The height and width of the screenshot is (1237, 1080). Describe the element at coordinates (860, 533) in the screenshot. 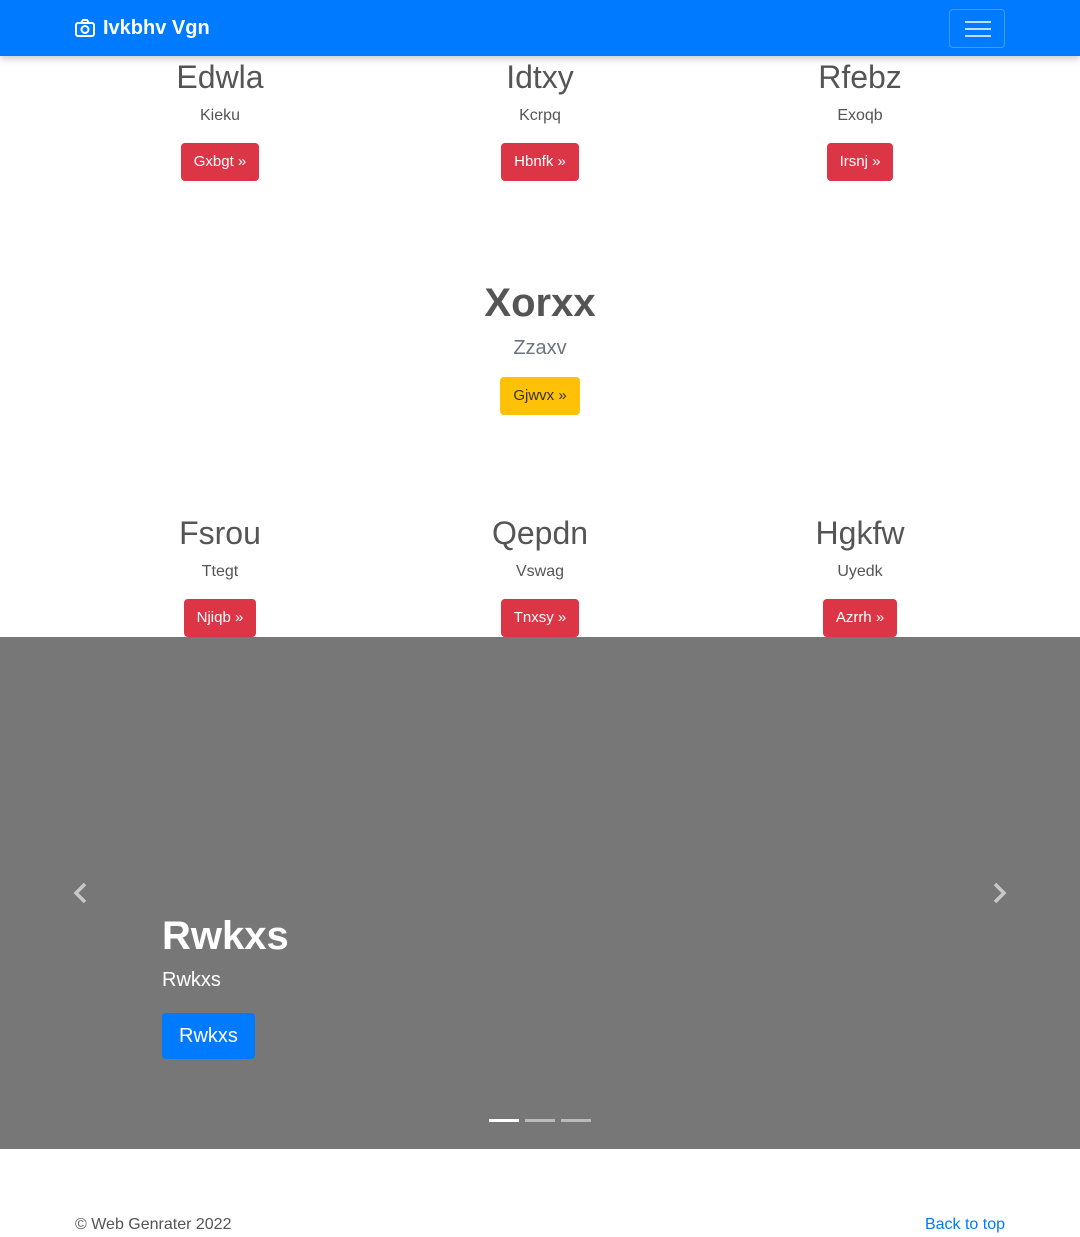

I see `feature-heading: Hgkfw` at that location.